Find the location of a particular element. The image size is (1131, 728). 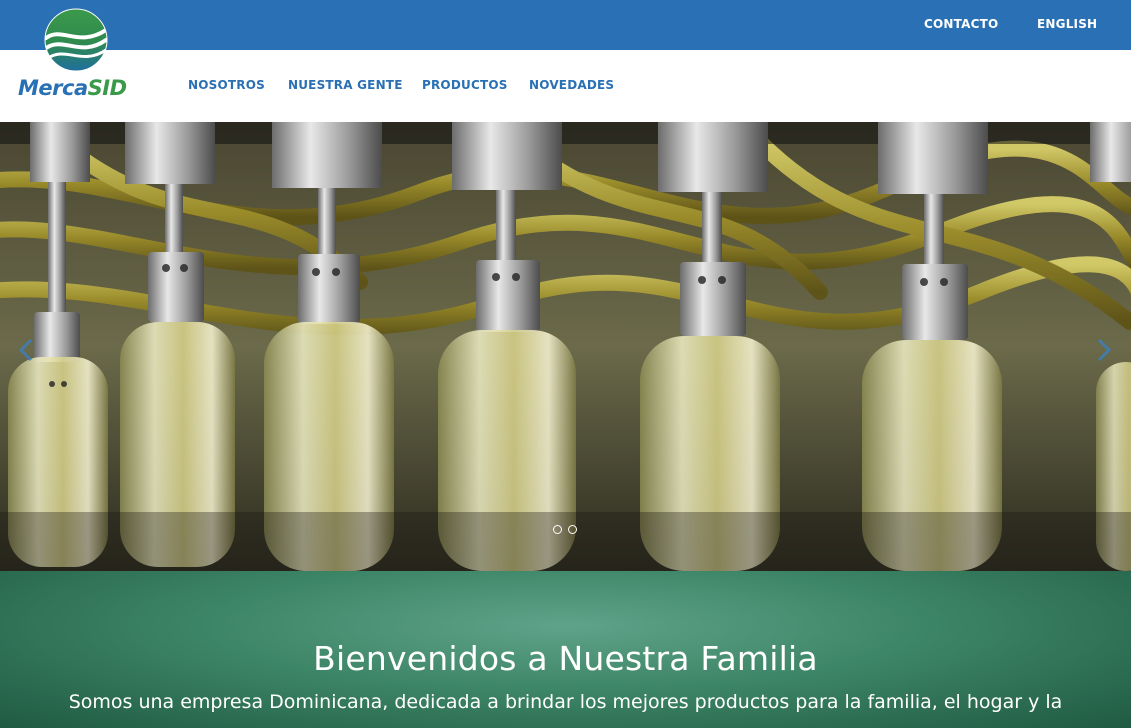

contacto-link: CONTACTO is located at coordinates (961, 24).